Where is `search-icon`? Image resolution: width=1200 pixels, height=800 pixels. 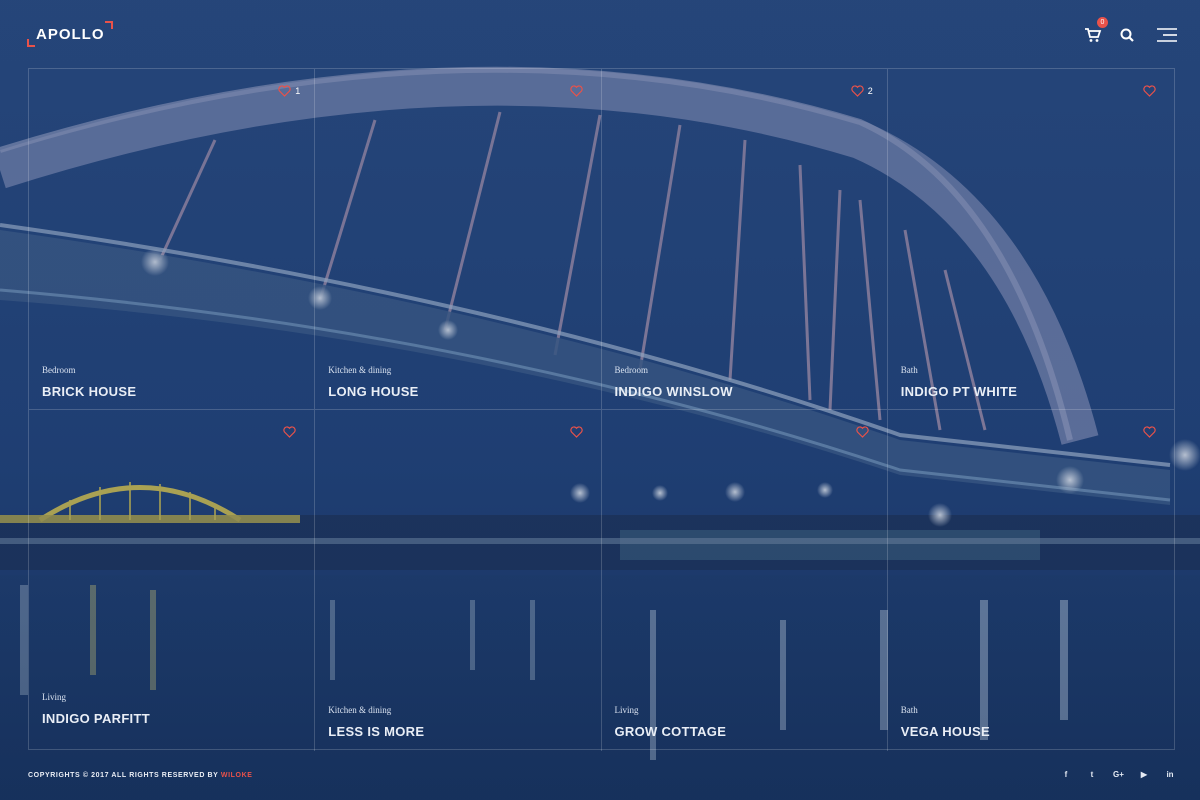
search-icon is located at coordinates (1129, 35).